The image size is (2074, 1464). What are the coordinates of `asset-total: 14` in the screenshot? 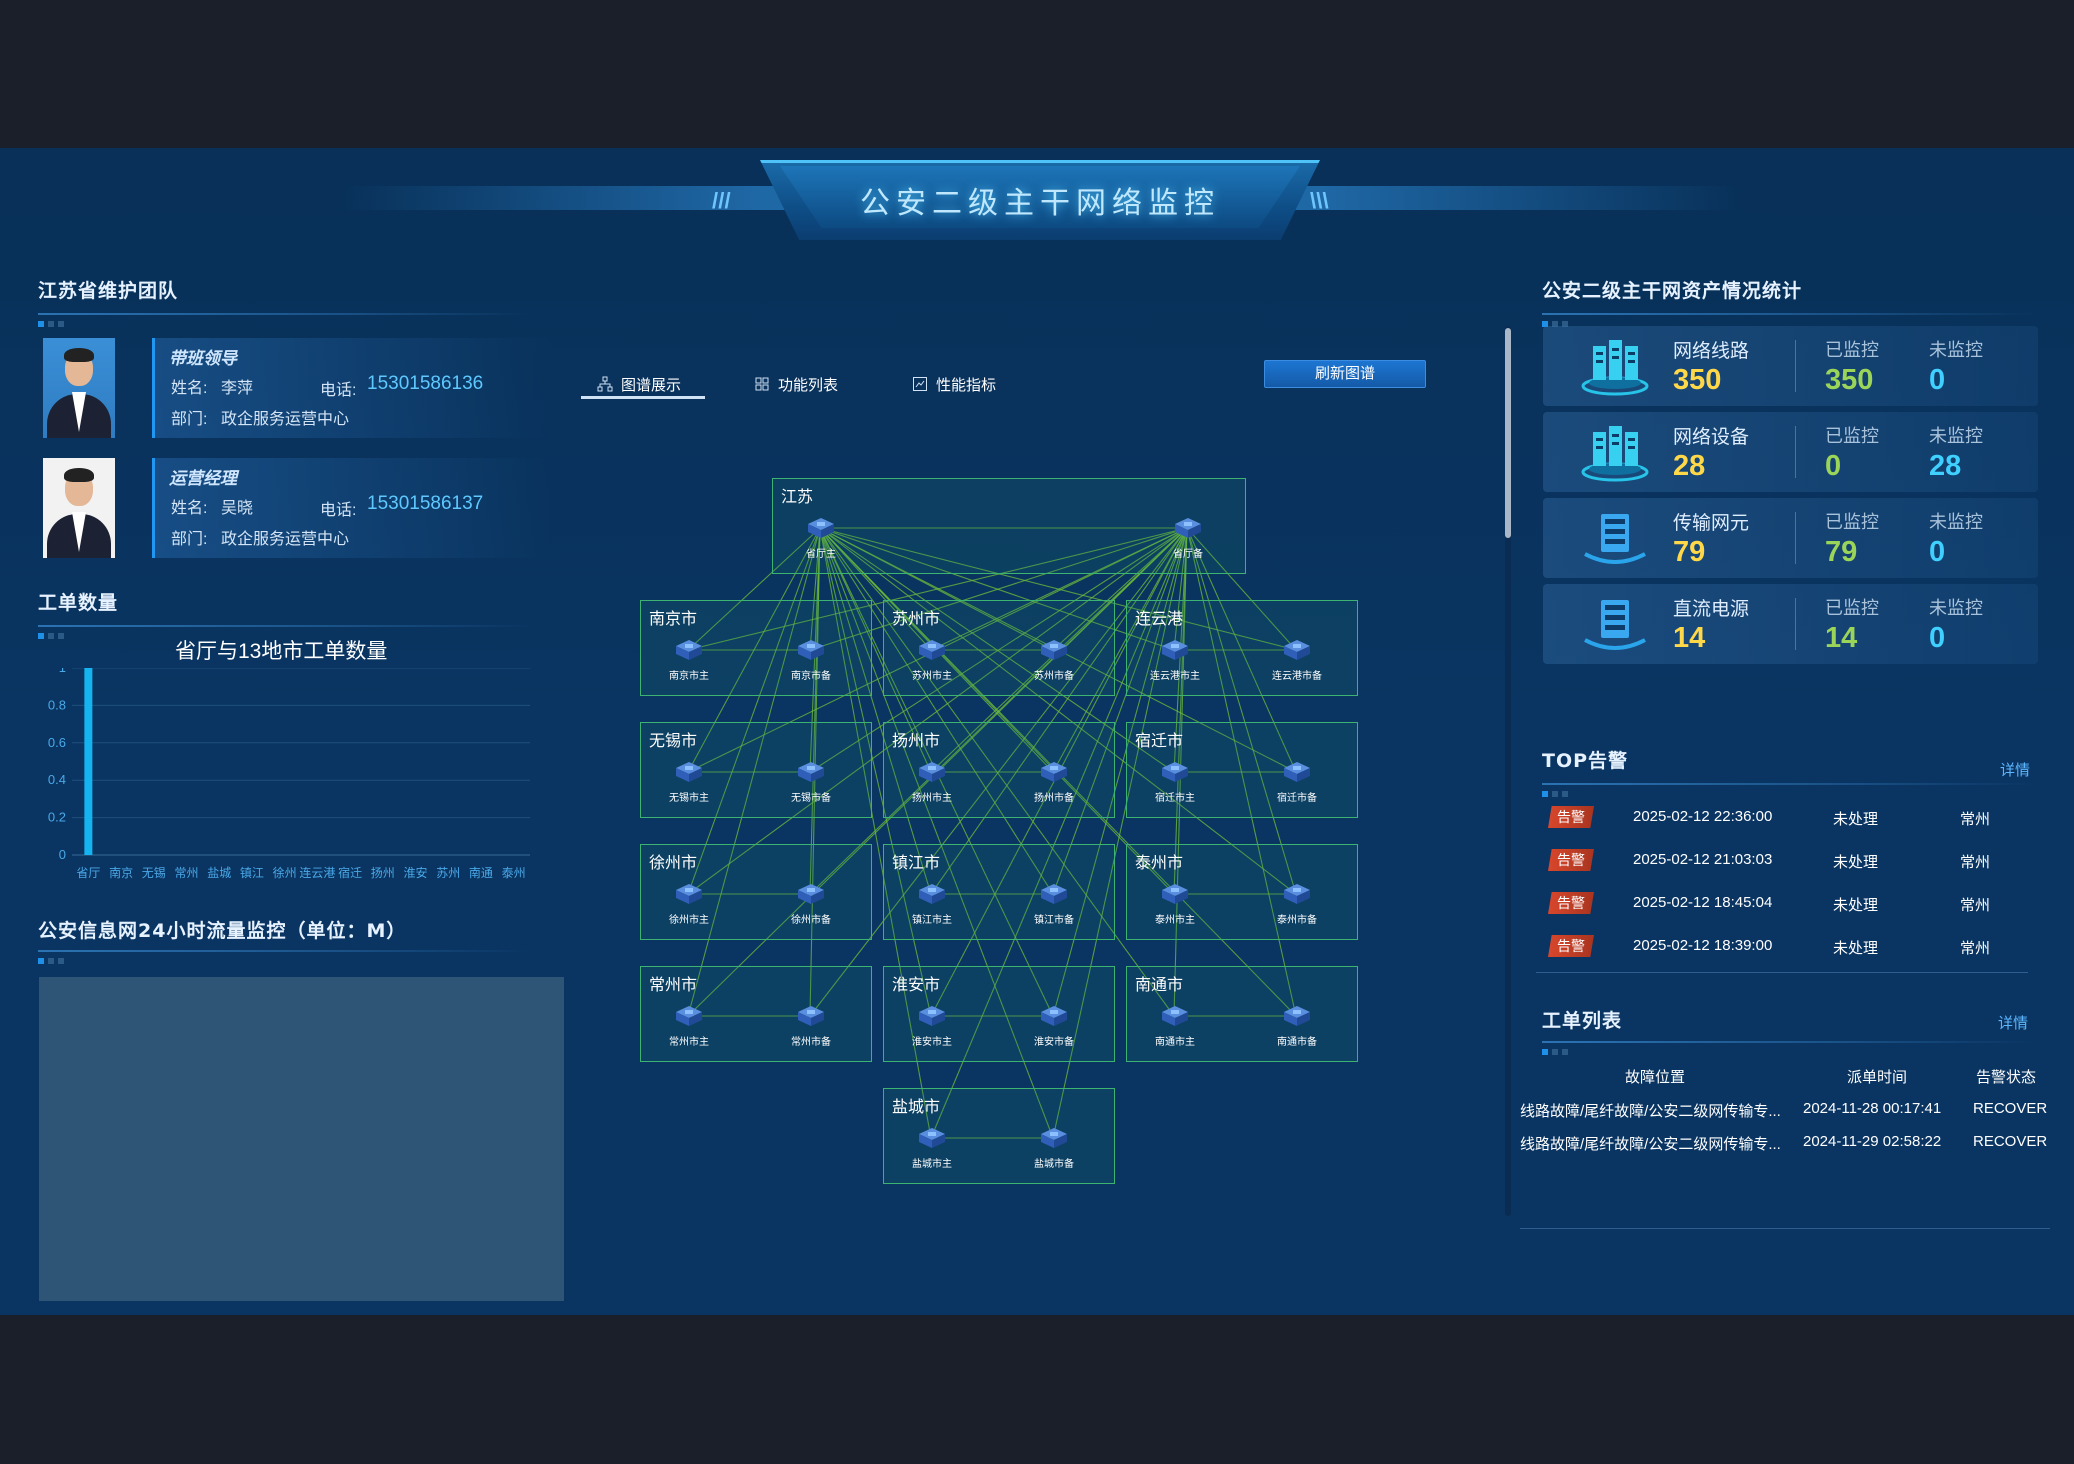 It's located at (1689, 638).